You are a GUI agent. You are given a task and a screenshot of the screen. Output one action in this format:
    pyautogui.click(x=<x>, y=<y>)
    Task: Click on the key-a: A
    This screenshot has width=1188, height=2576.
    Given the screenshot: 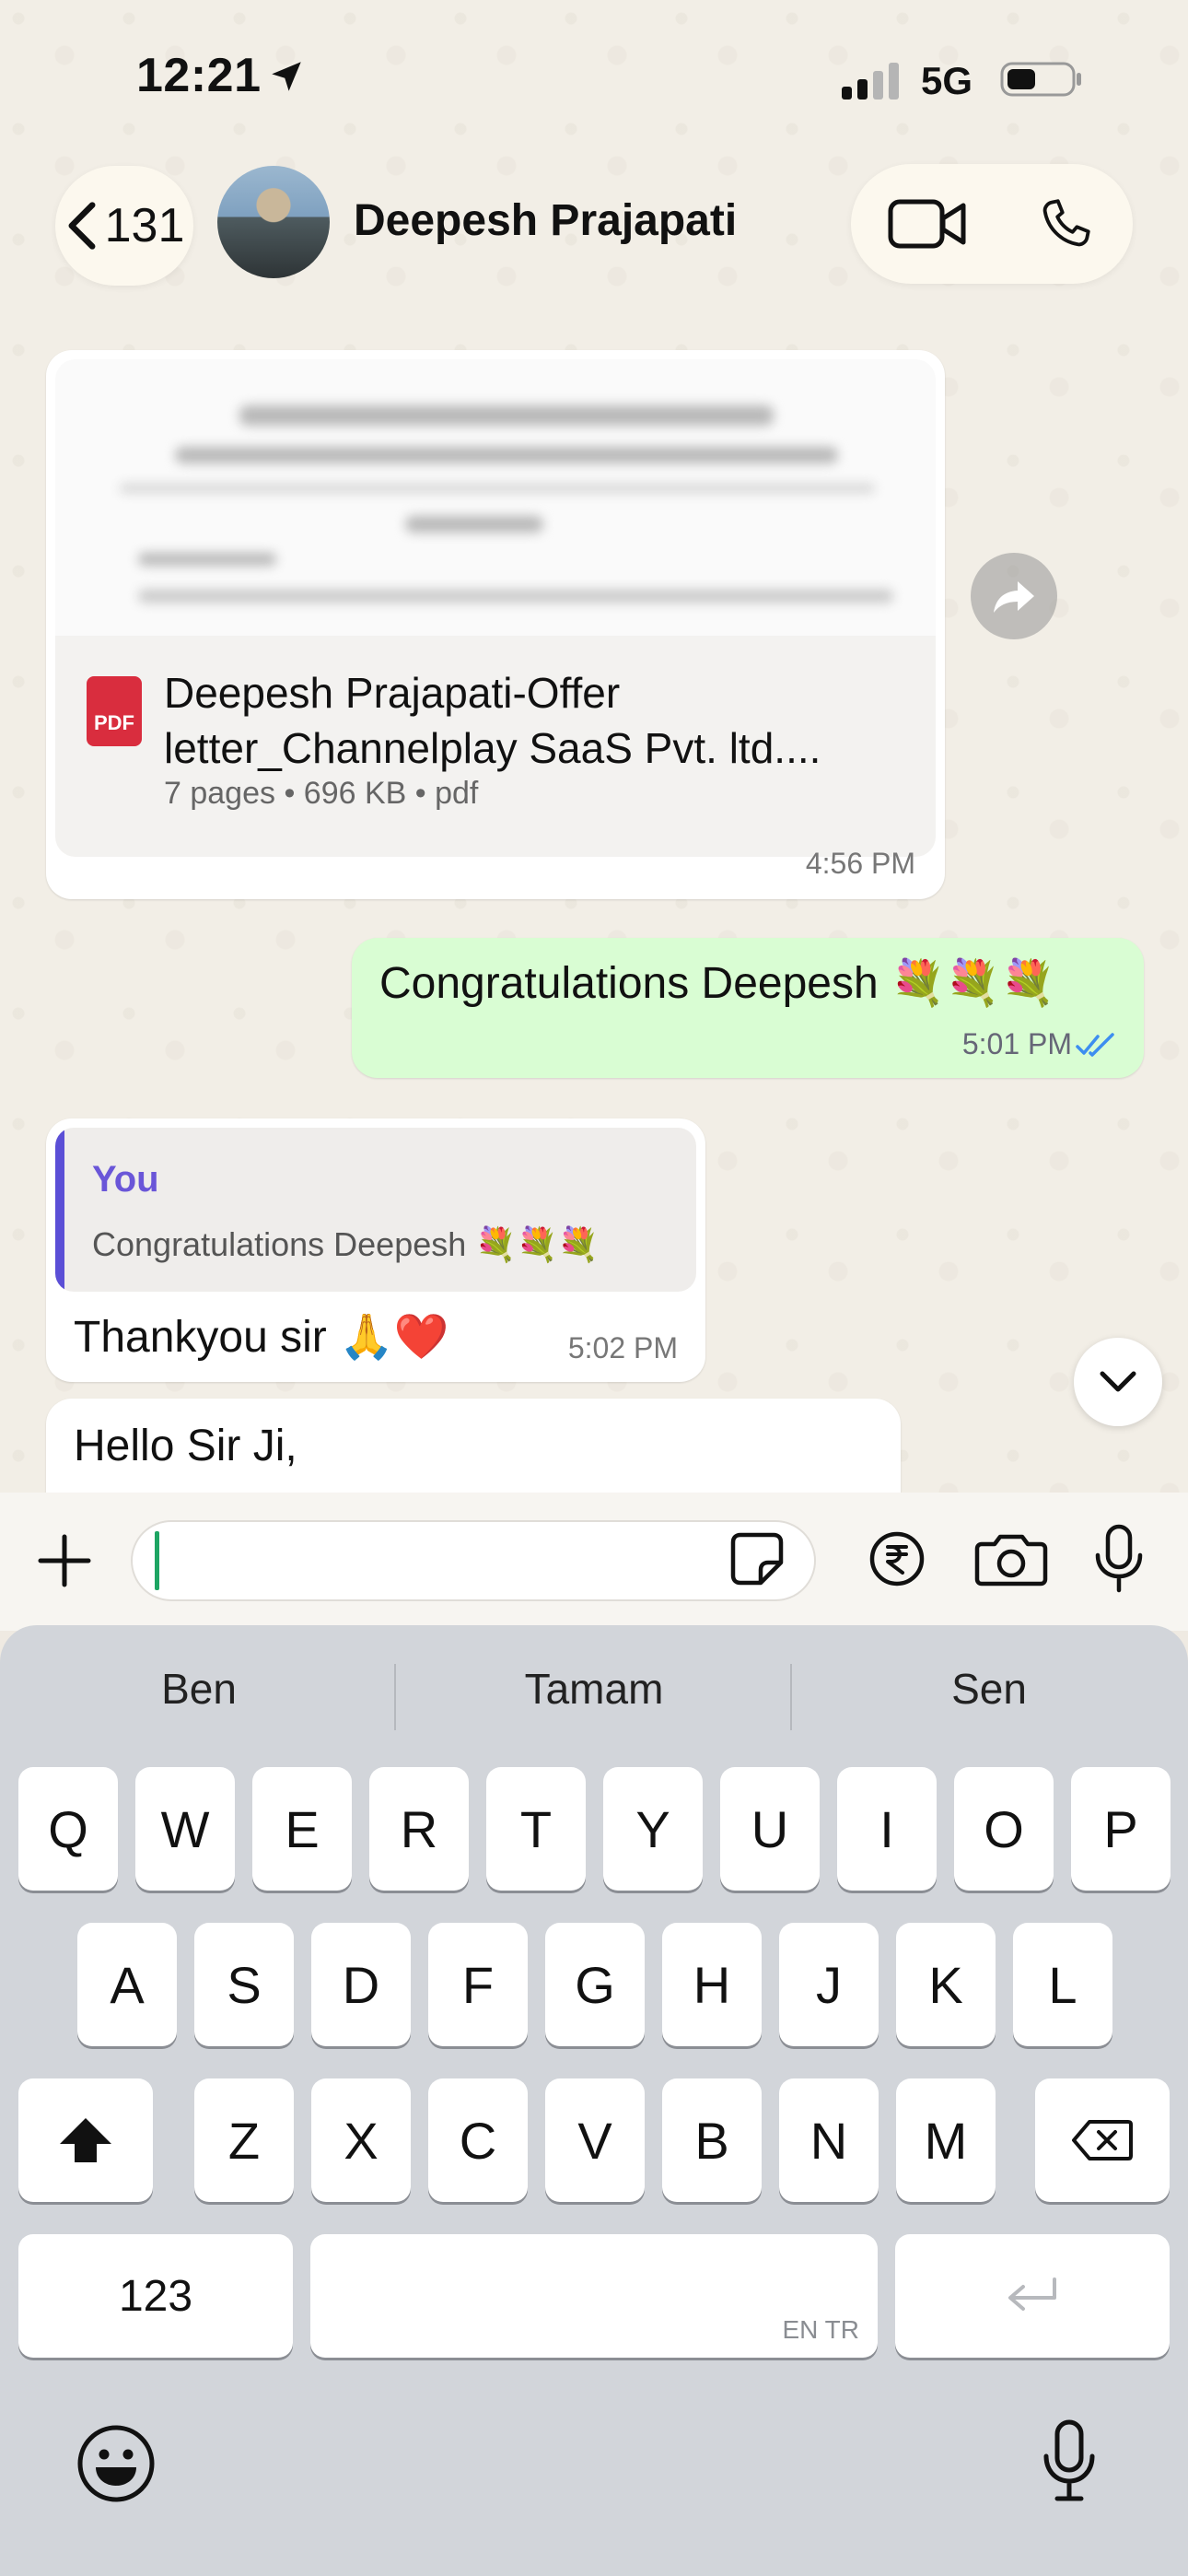 What is the action you would take?
    pyautogui.click(x=127, y=1985)
    